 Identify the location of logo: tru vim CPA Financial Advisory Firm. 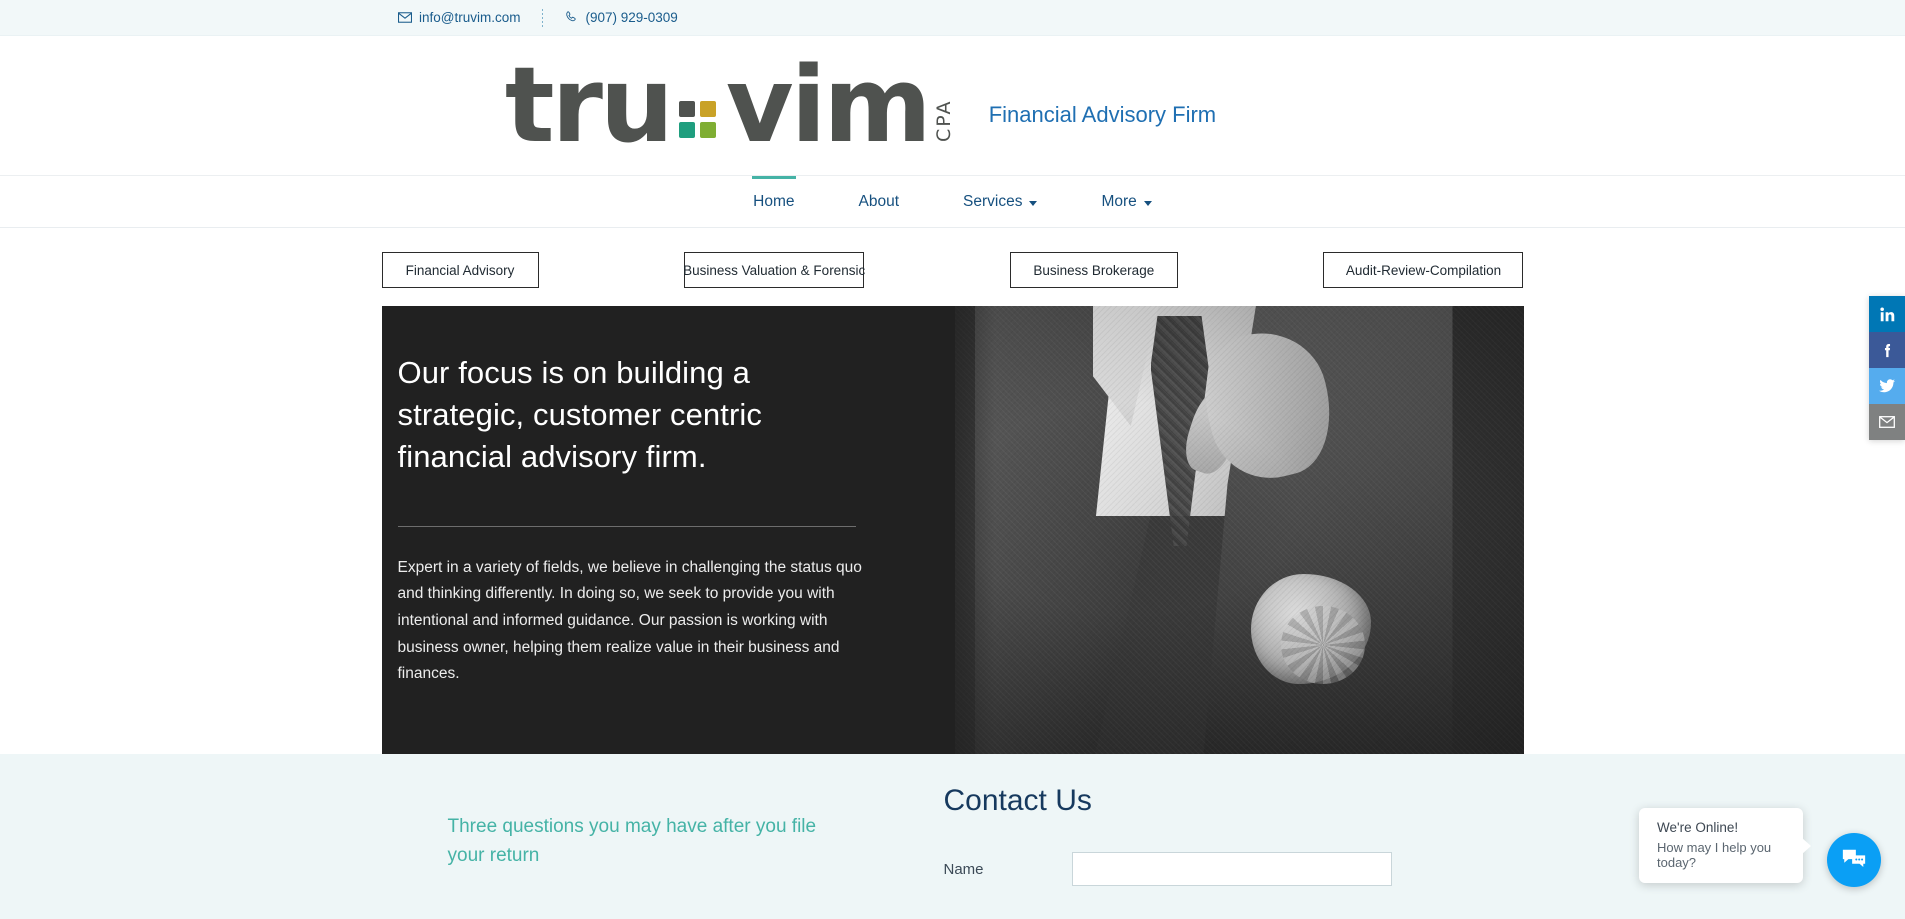
(860, 104).